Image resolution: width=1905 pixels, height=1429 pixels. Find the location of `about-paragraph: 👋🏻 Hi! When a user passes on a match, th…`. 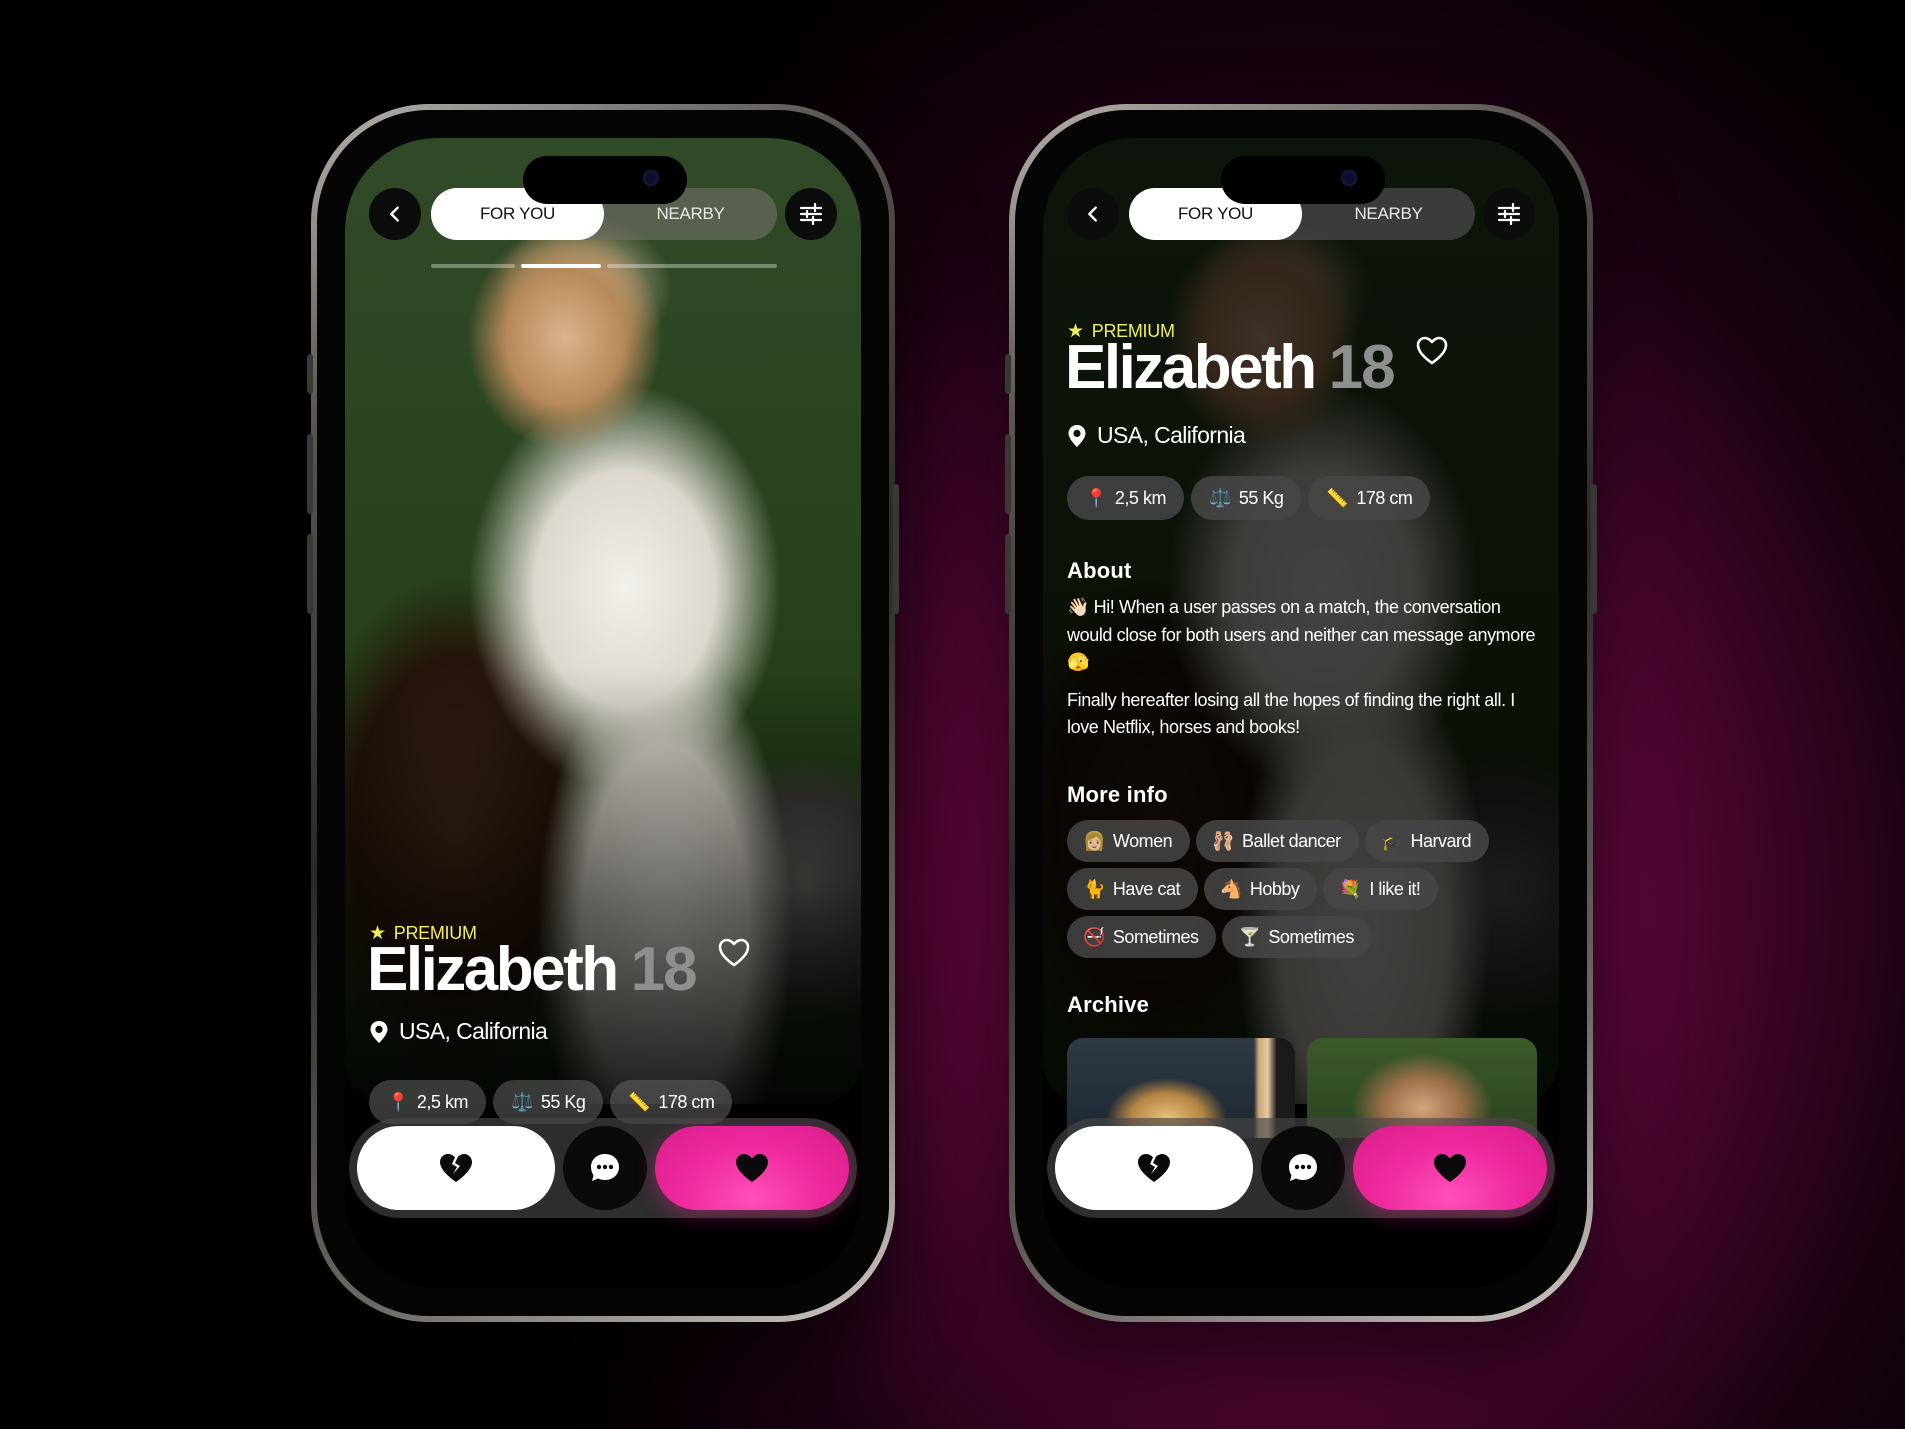

about-paragraph: 👋🏻 Hi! When a user passes on a match, th… is located at coordinates (1301, 634).